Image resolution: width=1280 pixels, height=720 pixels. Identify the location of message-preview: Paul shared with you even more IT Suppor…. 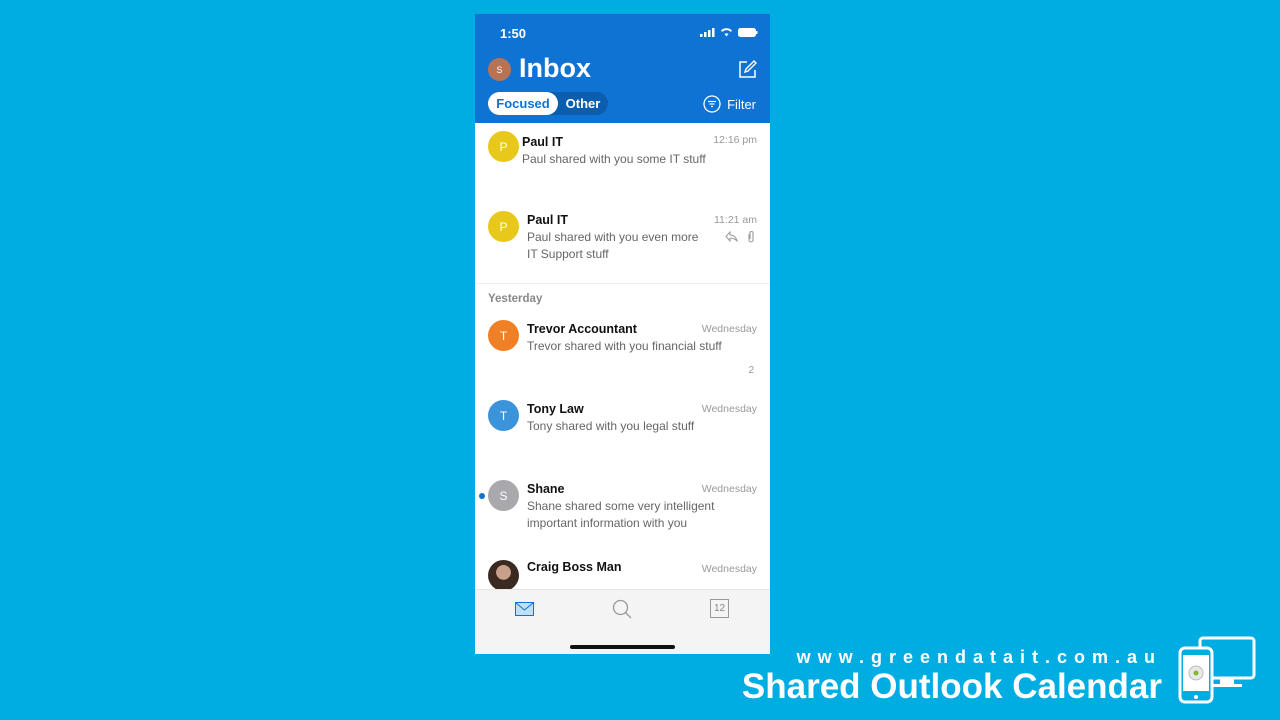
(613, 245).